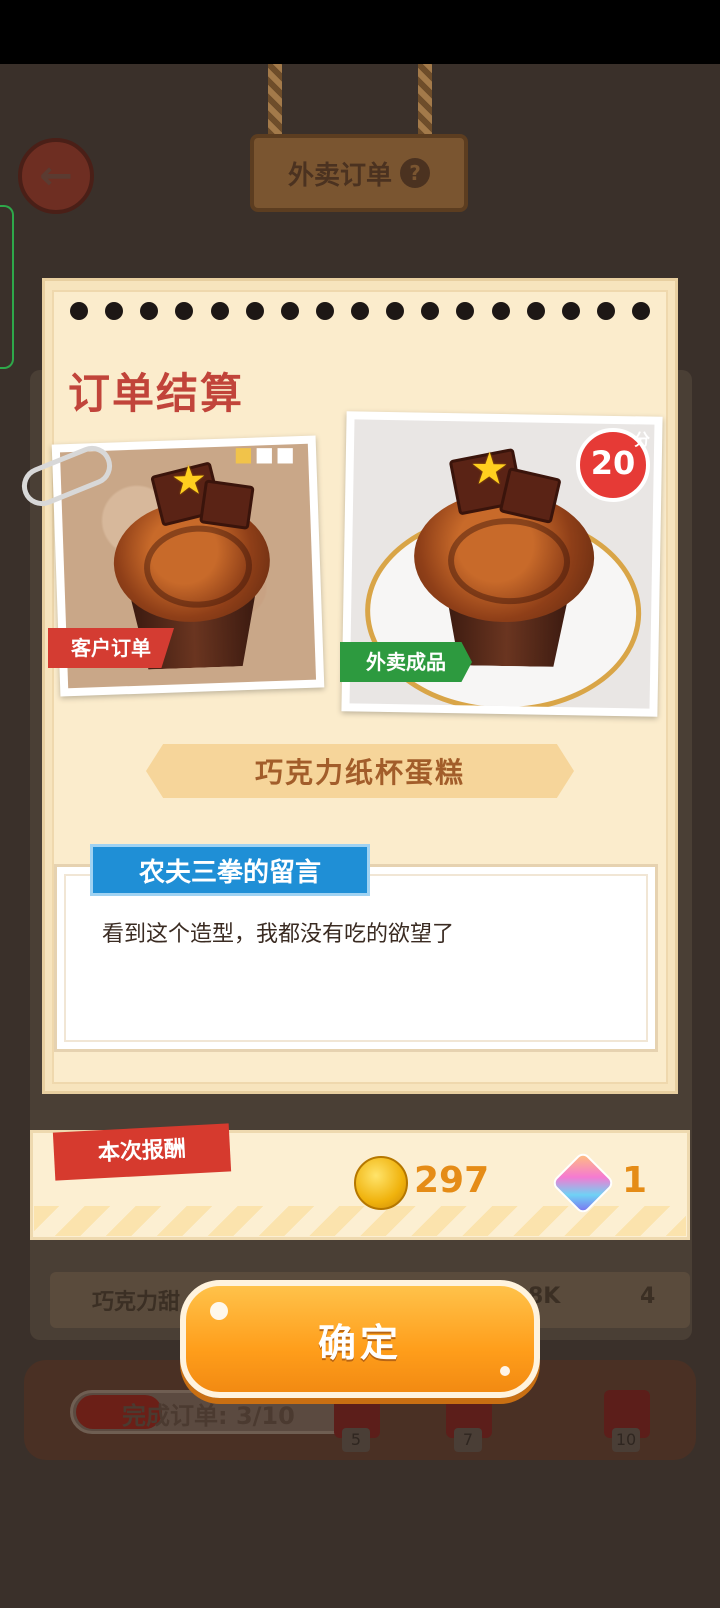 This screenshot has height=1608, width=720. I want to click on order-row-name: 巧克力甜, so click(136, 1302).